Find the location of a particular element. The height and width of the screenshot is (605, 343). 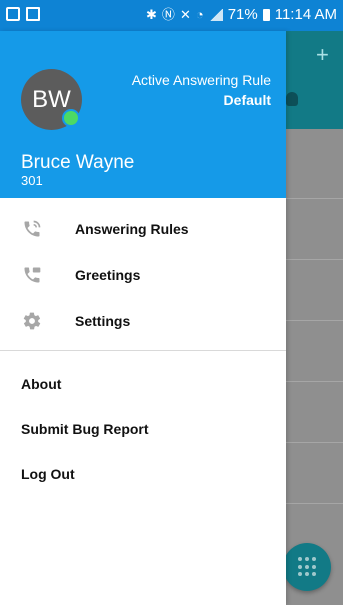

answering-rule-value: Default is located at coordinates (247, 100).